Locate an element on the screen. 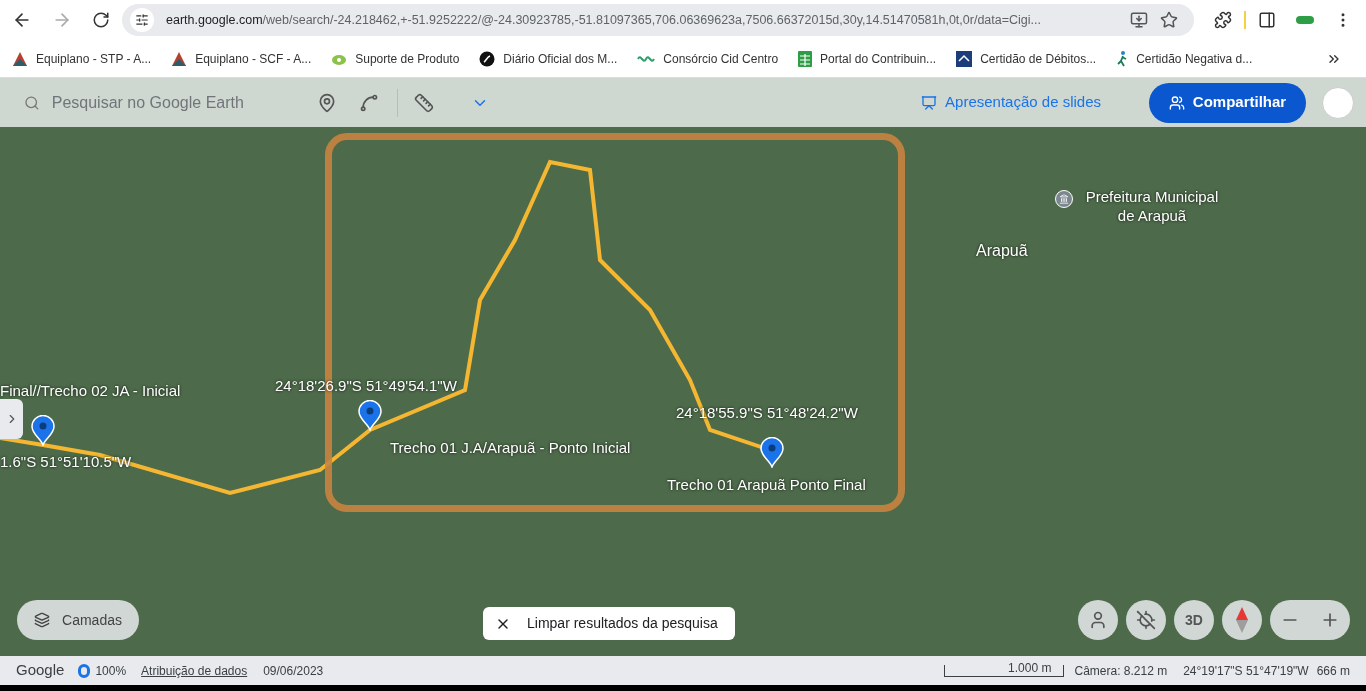 The width and height of the screenshot is (1366, 691). street-view-button is located at coordinates (1098, 620).